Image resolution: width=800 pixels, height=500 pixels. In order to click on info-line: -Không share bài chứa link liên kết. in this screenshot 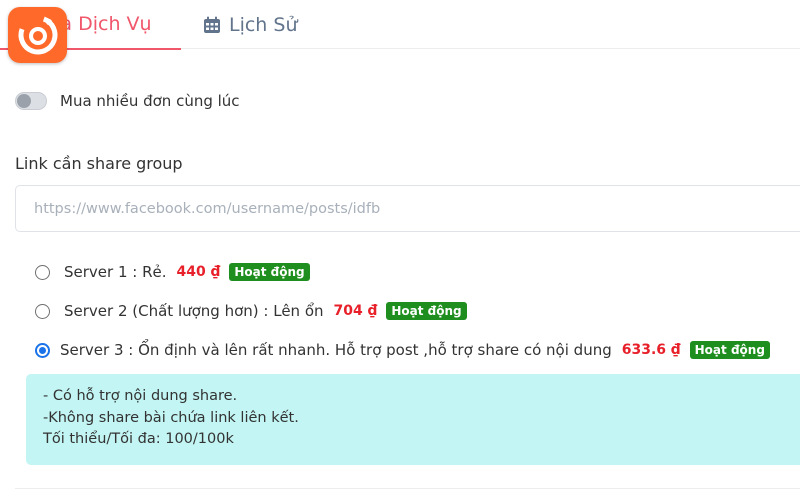, I will do `click(171, 417)`.